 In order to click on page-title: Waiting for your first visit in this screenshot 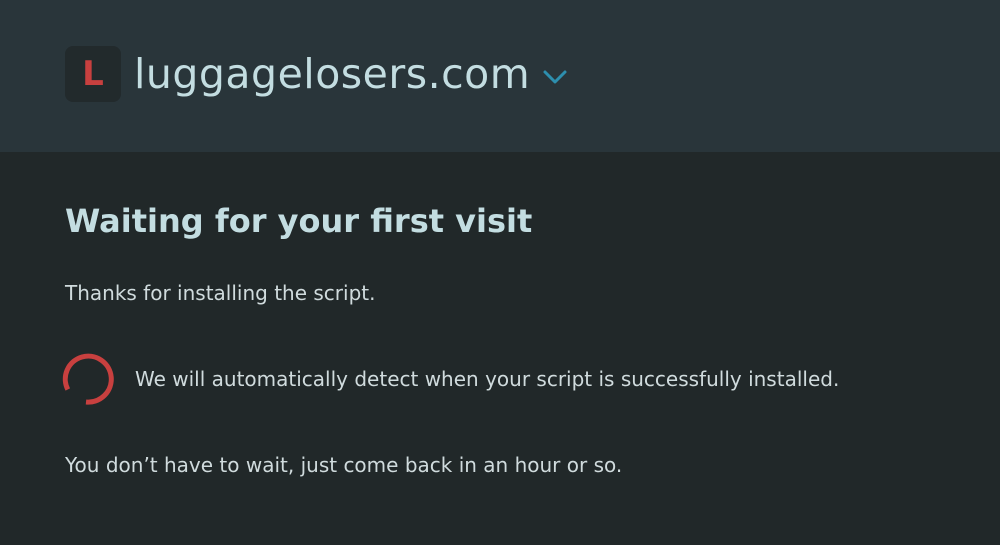, I will do `click(299, 221)`.